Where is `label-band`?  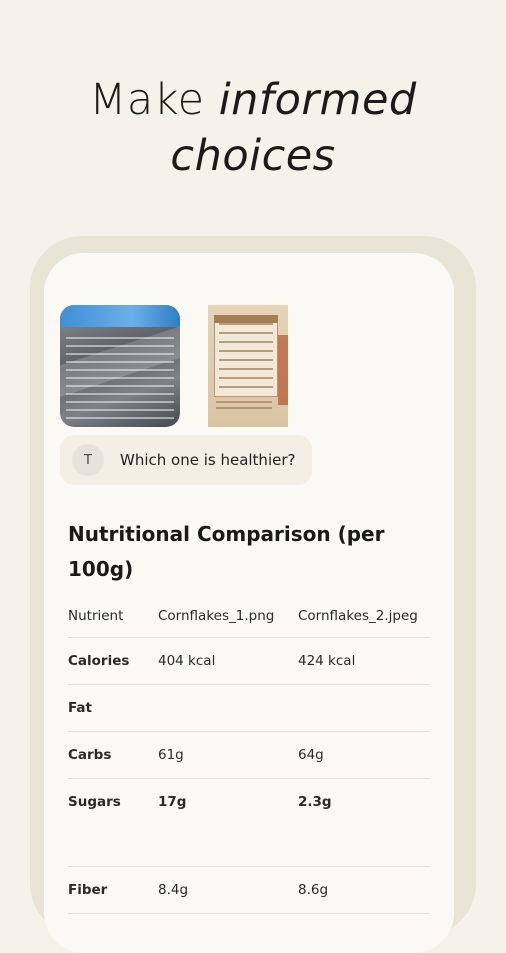 label-band is located at coordinates (120, 316).